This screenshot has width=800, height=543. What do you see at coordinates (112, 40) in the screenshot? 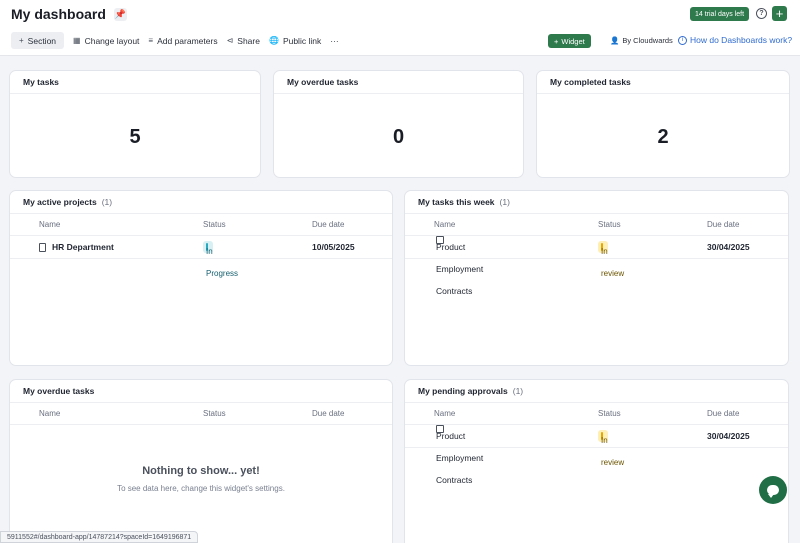
I see `change-layout-label: Change layout` at bounding box center [112, 40].